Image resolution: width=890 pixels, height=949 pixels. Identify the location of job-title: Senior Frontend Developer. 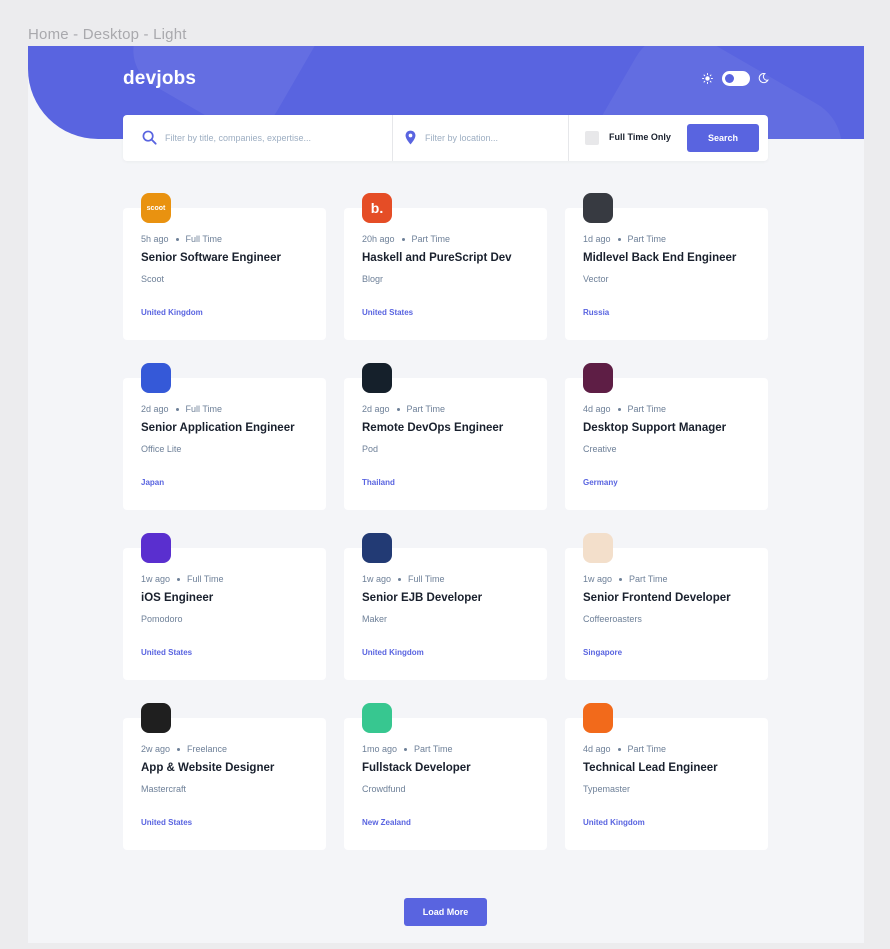
(673, 598).